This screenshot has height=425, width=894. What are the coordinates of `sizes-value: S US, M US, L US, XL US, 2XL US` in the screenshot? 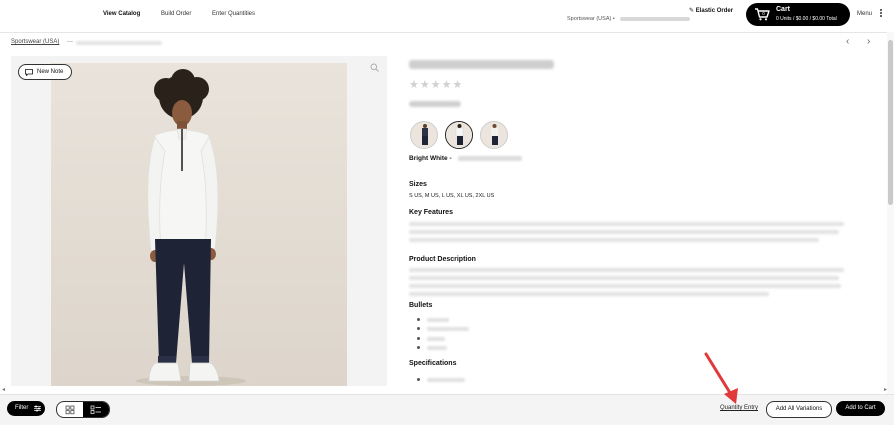 It's located at (452, 196).